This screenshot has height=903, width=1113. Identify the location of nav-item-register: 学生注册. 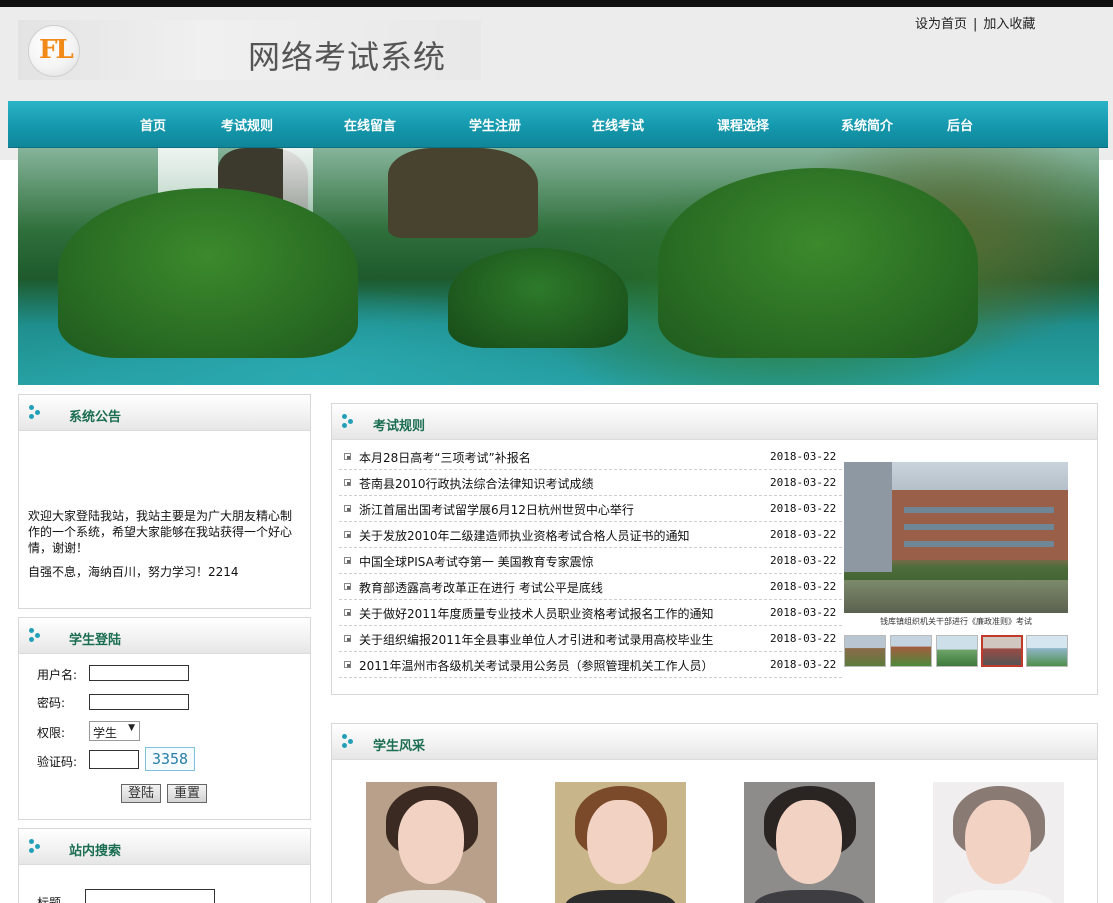
(495, 124).